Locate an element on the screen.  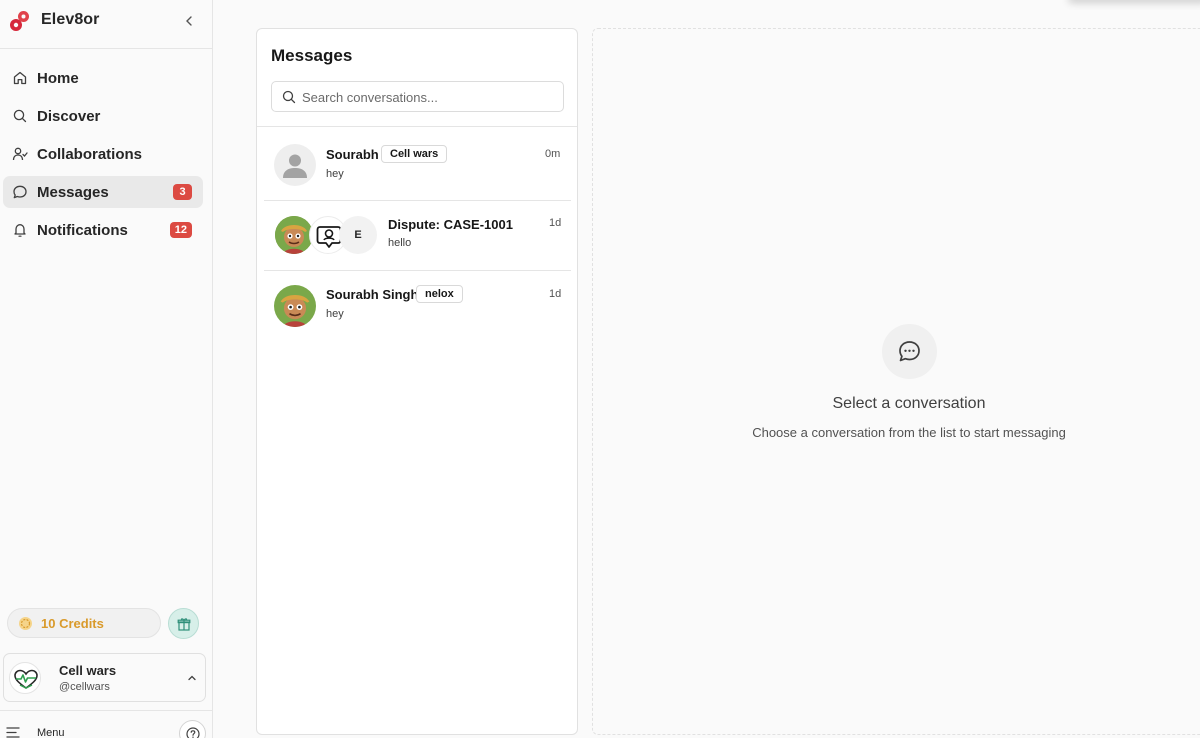
sidebar-item-label: Messages is located at coordinates (73, 192).